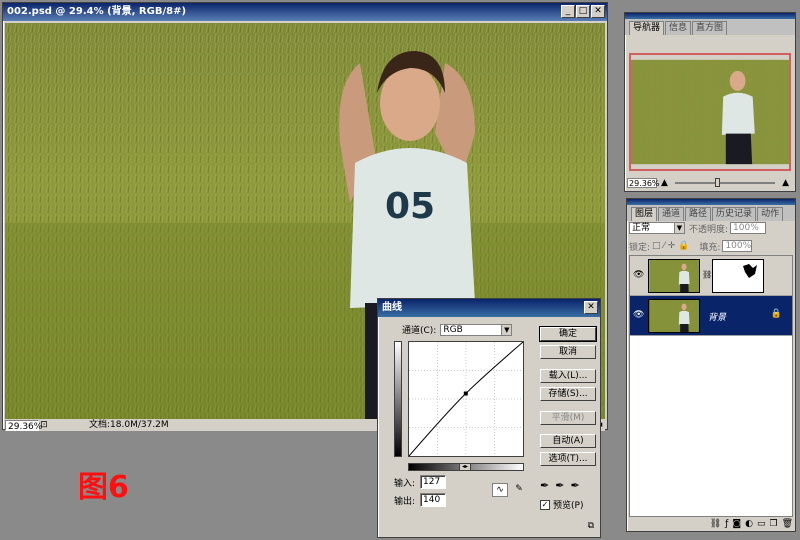 The width and height of the screenshot is (800, 540). What do you see at coordinates (568, 352) in the screenshot?
I see `cancel-button: 取消` at bounding box center [568, 352].